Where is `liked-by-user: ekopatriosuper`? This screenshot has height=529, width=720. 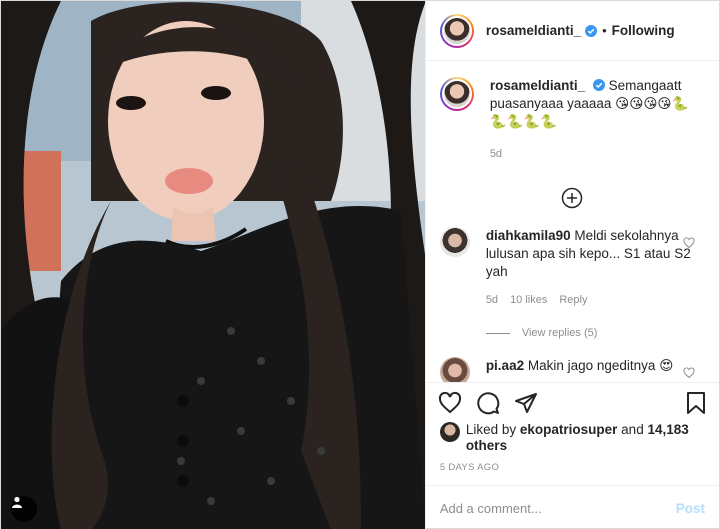
liked-by-user: ekopatriosuper is located at coordinates (569, 429).